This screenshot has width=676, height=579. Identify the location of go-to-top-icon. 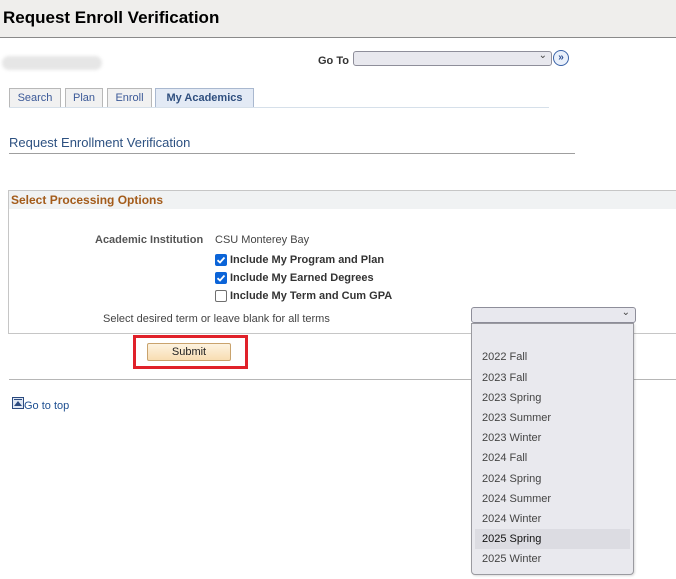
(18, 403).